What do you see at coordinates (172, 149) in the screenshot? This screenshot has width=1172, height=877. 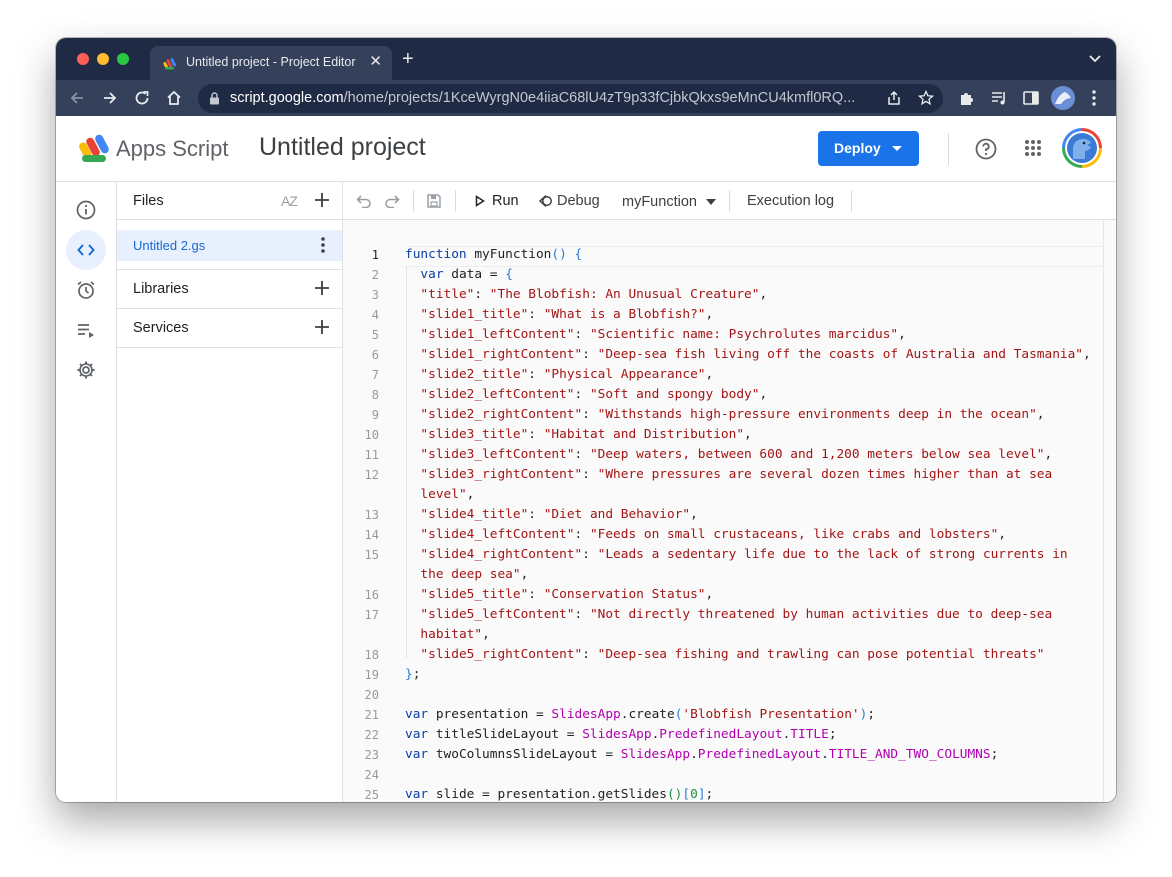 I see `app-brand: Apps Script` at bounding box center [172, 149].